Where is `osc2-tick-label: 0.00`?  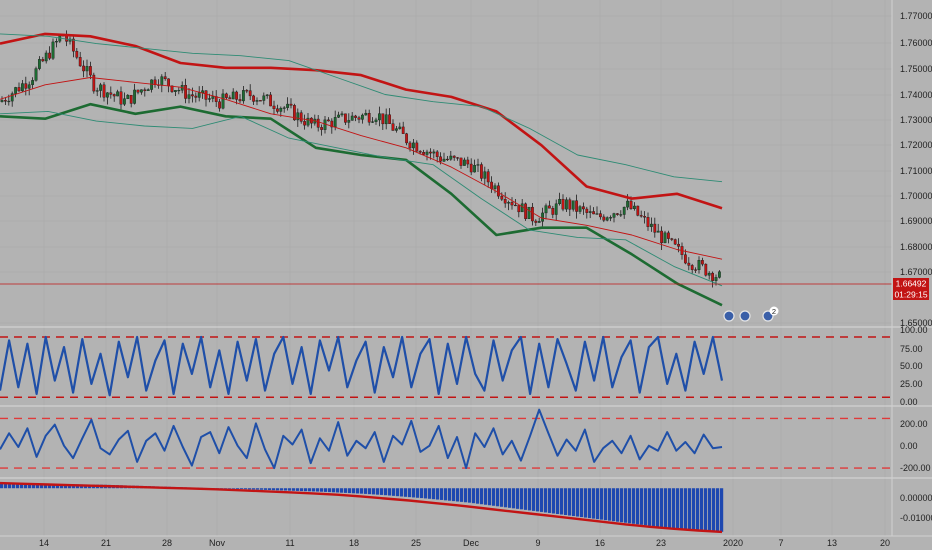 osc2-tick-label: 0.00 is located at coordinates (909, 446).